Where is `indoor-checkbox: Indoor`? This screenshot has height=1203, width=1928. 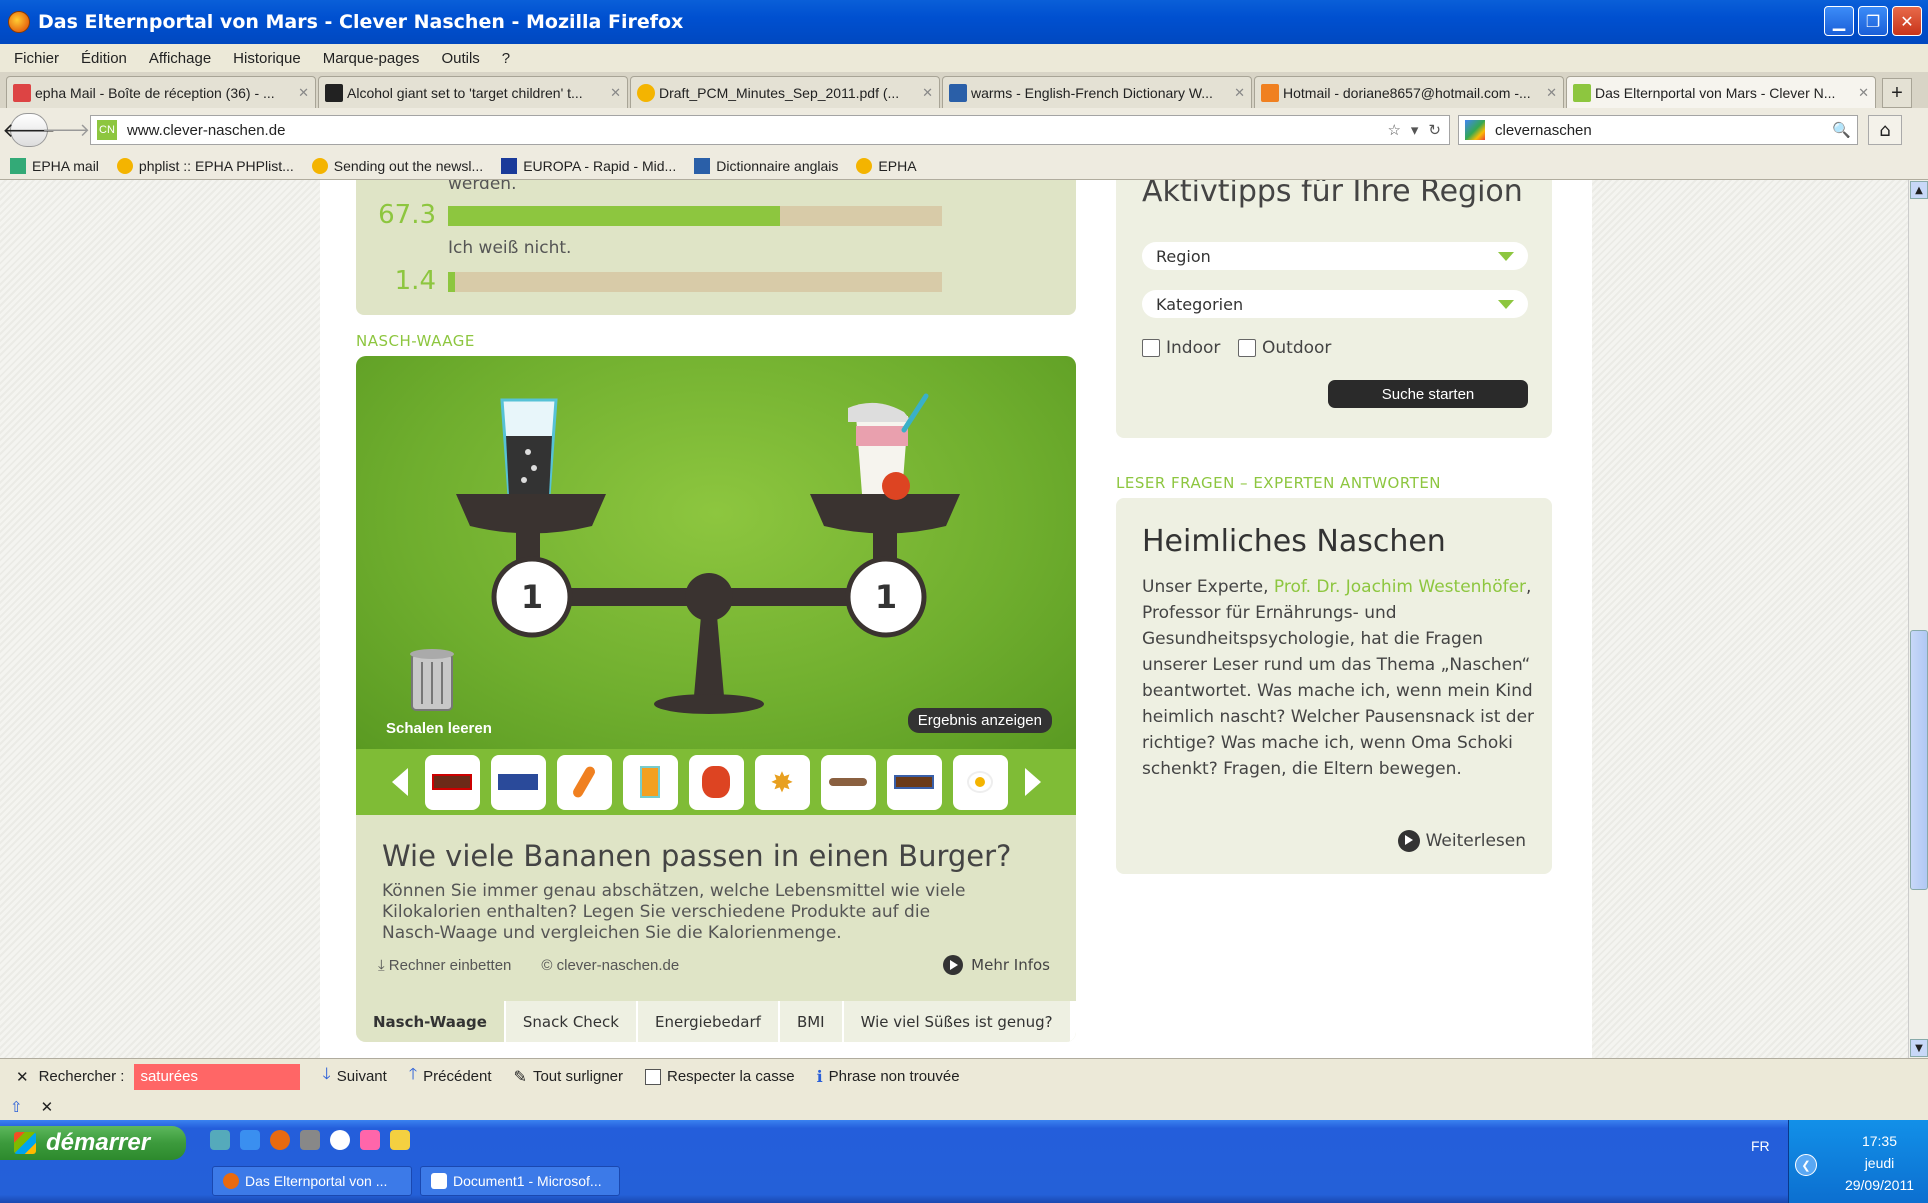 indoor-checkbox: Indoor is located at coordinates (1181, 348).